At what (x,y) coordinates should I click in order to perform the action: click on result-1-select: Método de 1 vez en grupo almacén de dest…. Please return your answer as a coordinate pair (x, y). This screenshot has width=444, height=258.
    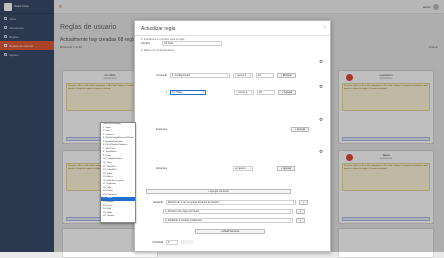
    Looking at the image, I should click on (231, 202).